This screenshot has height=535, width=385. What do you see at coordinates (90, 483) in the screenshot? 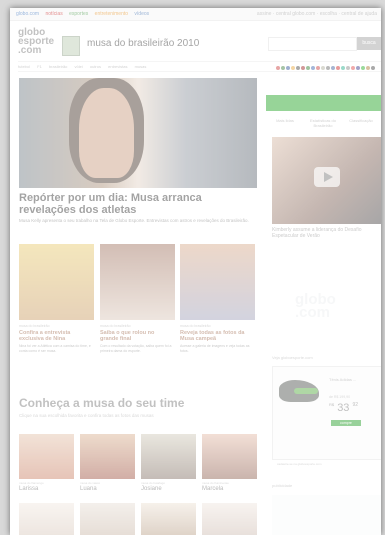
I see `muse-team: musa do vasco` at bounding box center [90, 483].